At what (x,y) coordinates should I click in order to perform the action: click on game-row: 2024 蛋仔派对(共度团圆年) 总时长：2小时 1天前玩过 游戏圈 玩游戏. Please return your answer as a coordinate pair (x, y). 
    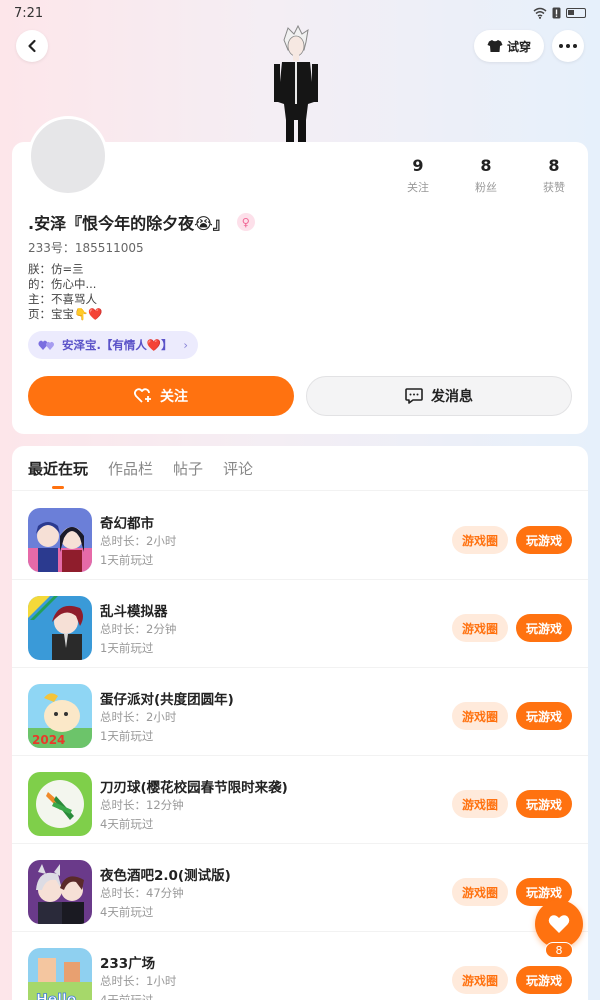
    Looking at the image, I should click on (300, 712).